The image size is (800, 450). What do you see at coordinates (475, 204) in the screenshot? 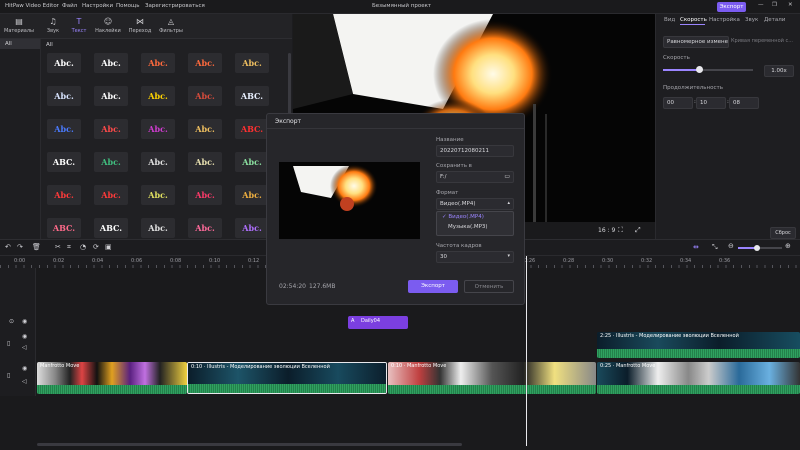
I see `format-select: Видео(.MP4) ▴` at bounding box center [475, 204].